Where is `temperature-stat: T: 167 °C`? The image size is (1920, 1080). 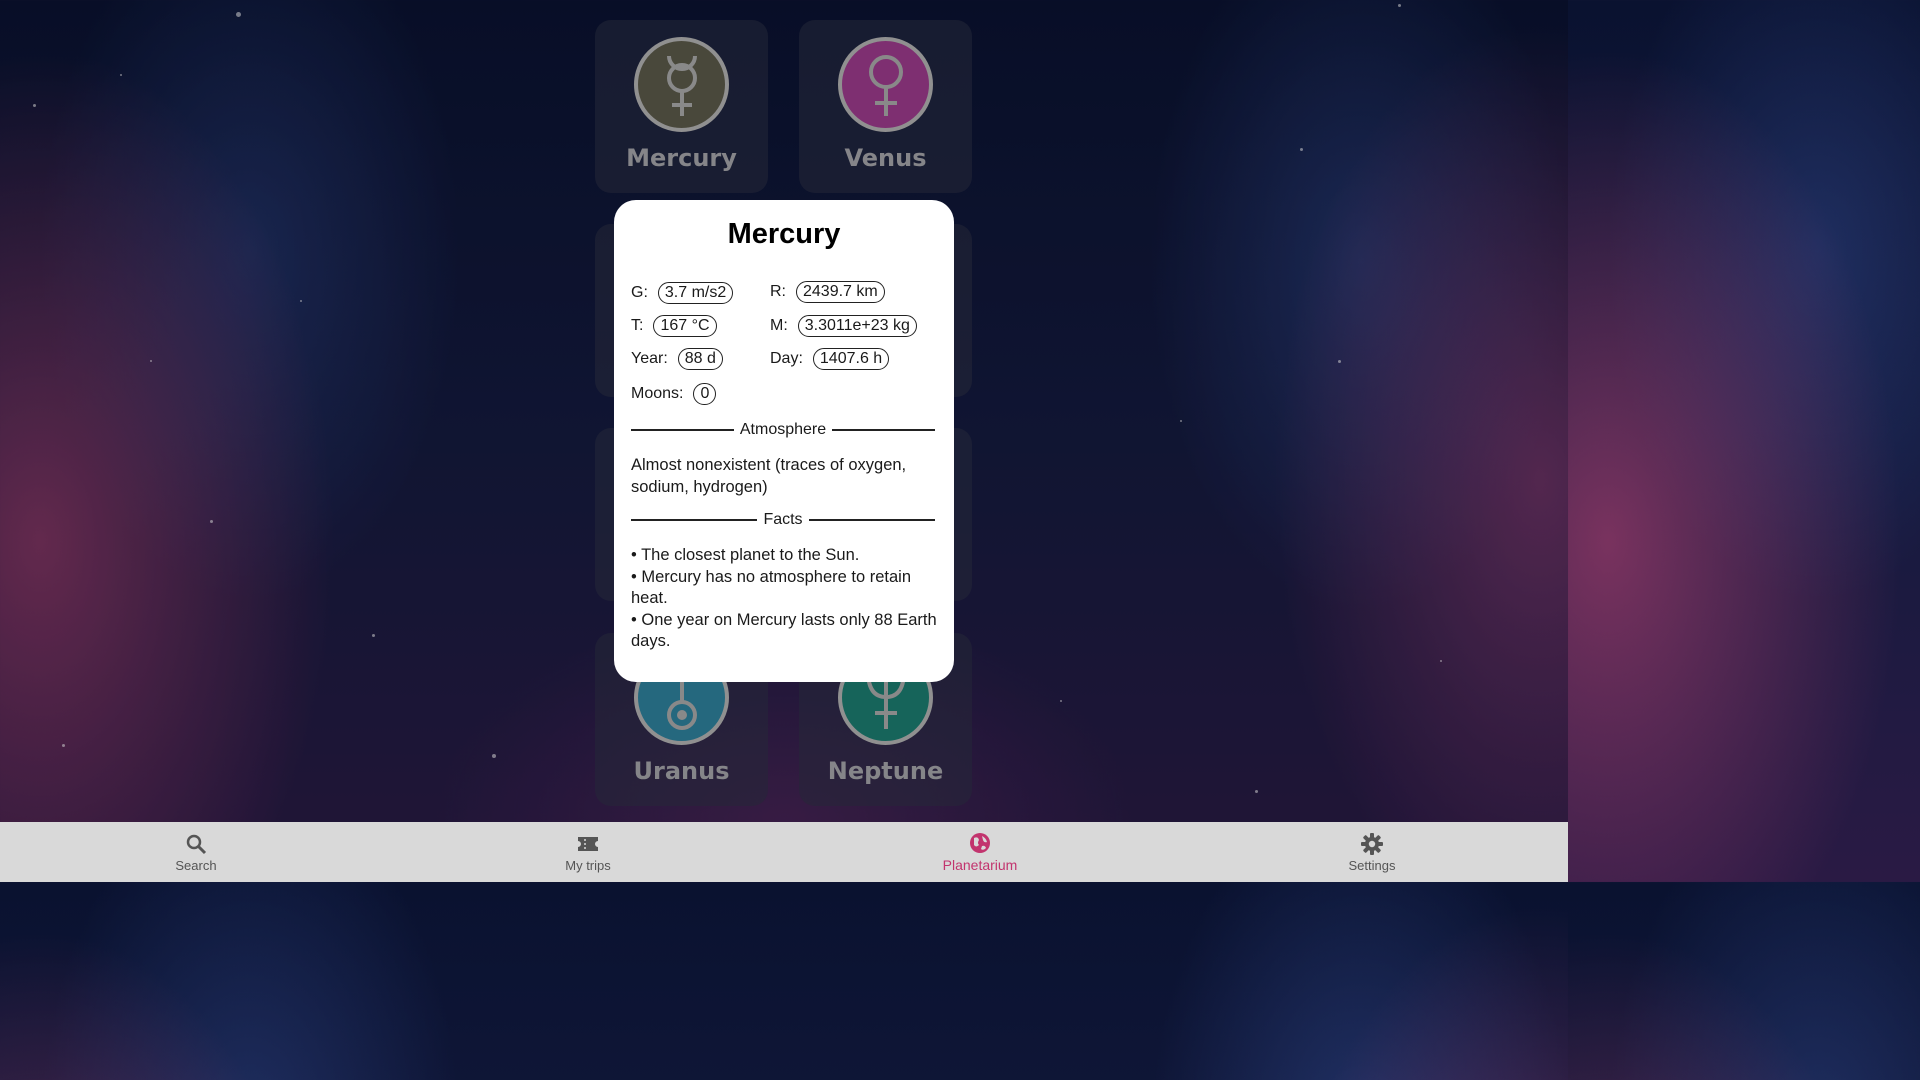 temperature-stat: T: 167 °C is located at coordinates (674, 326).